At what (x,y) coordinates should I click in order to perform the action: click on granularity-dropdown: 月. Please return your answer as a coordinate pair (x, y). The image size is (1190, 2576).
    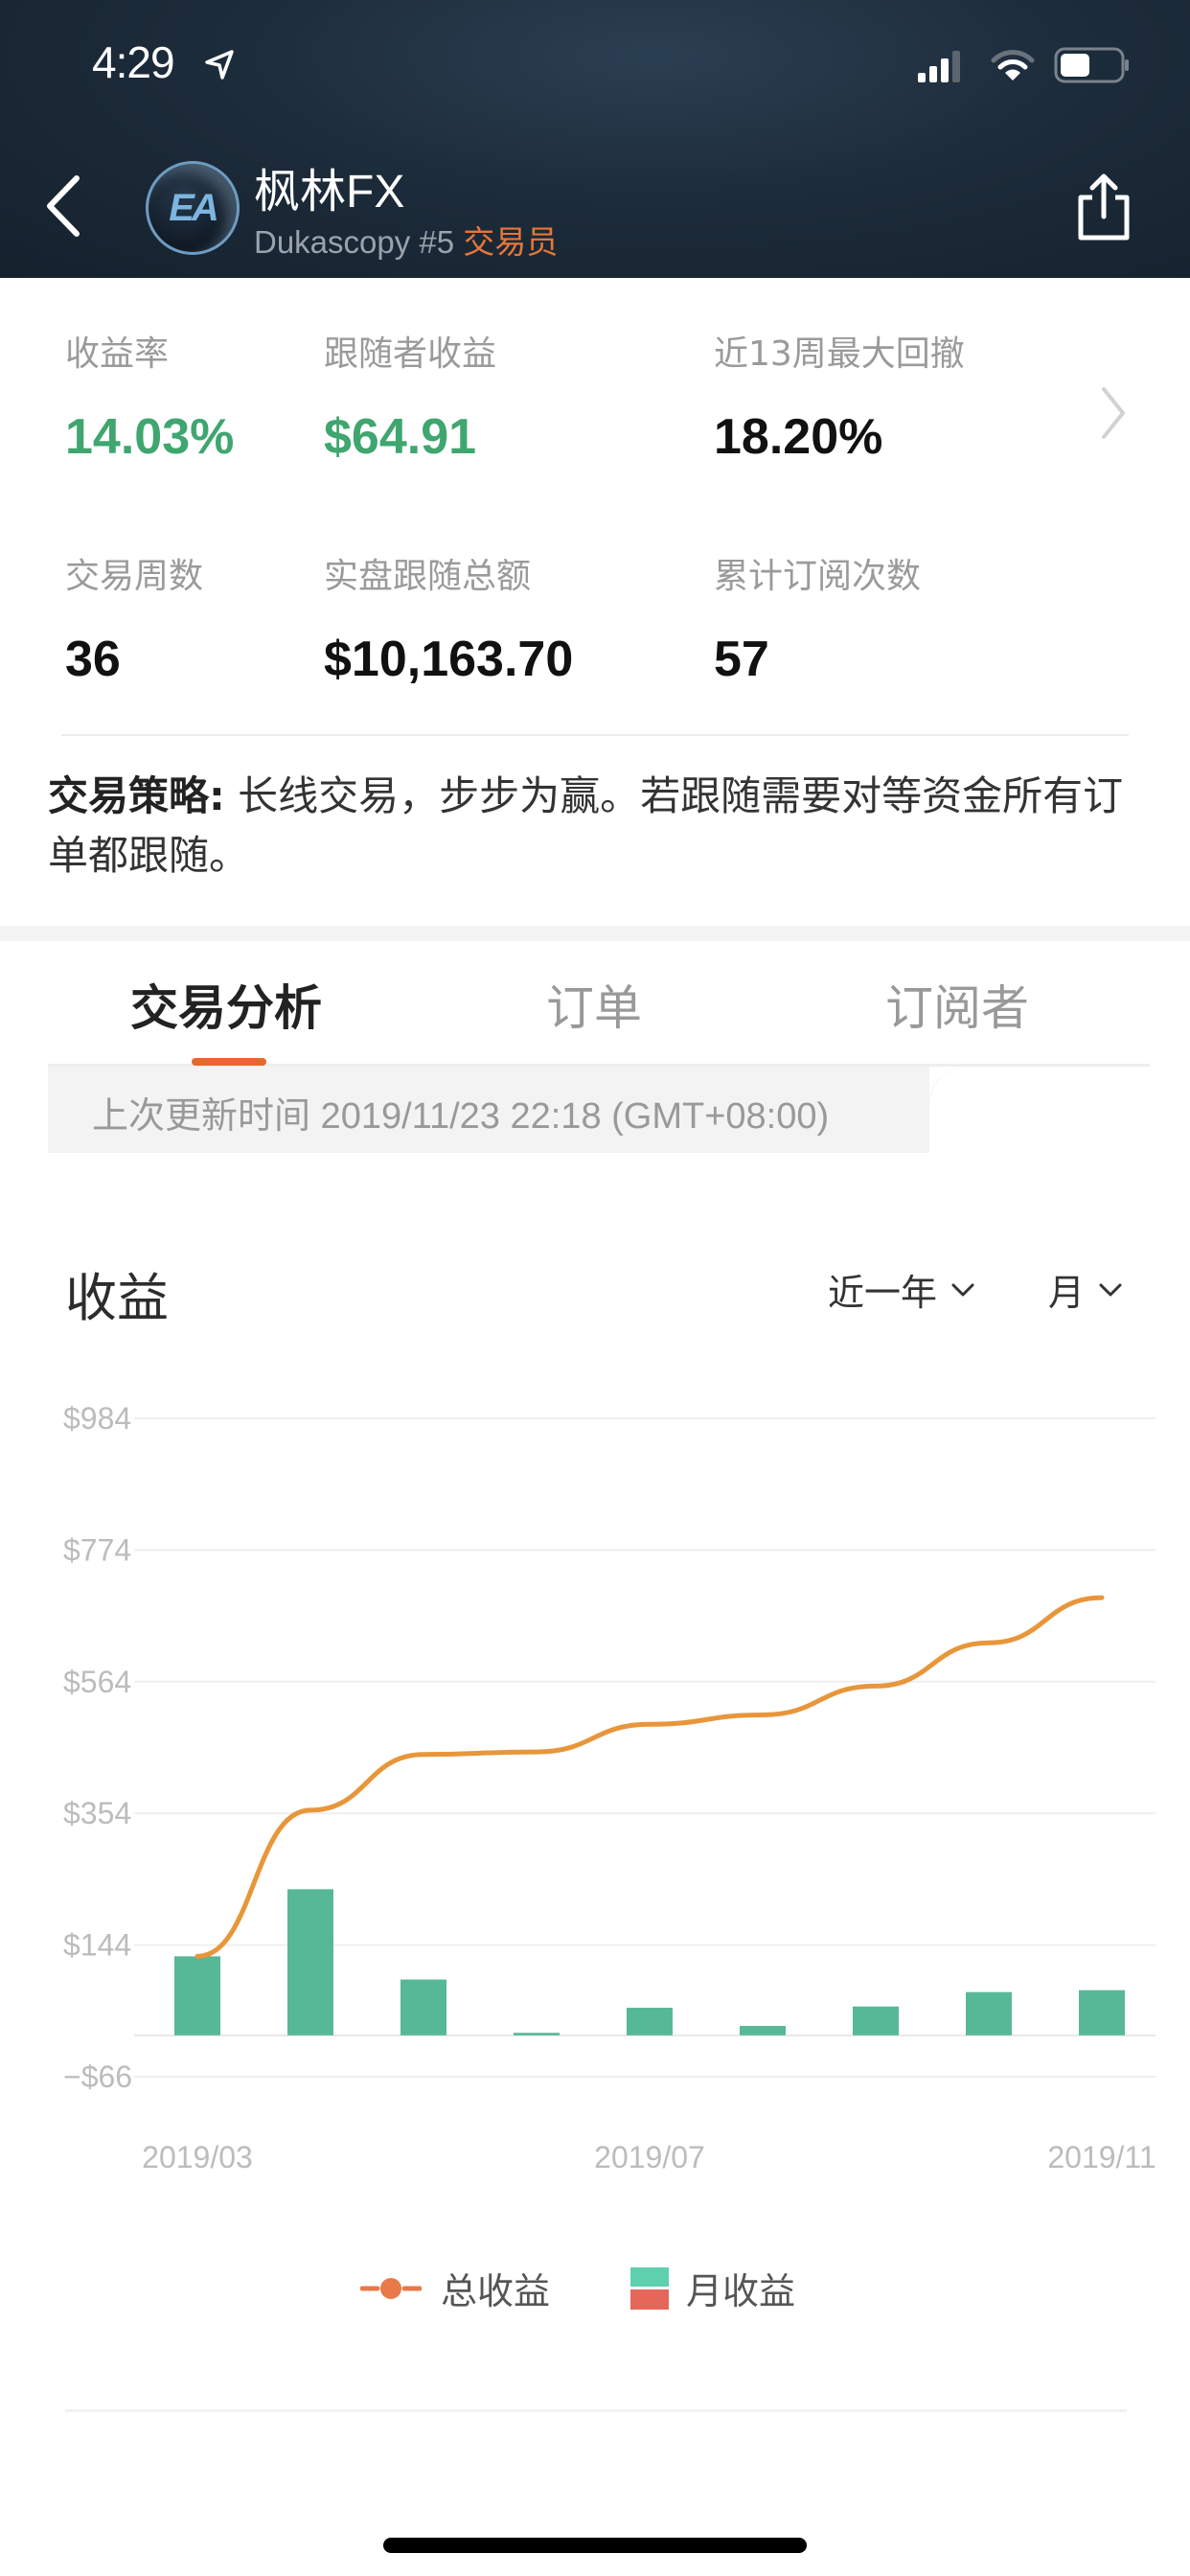
    Looking at the image, I should click on (1085, 1289).